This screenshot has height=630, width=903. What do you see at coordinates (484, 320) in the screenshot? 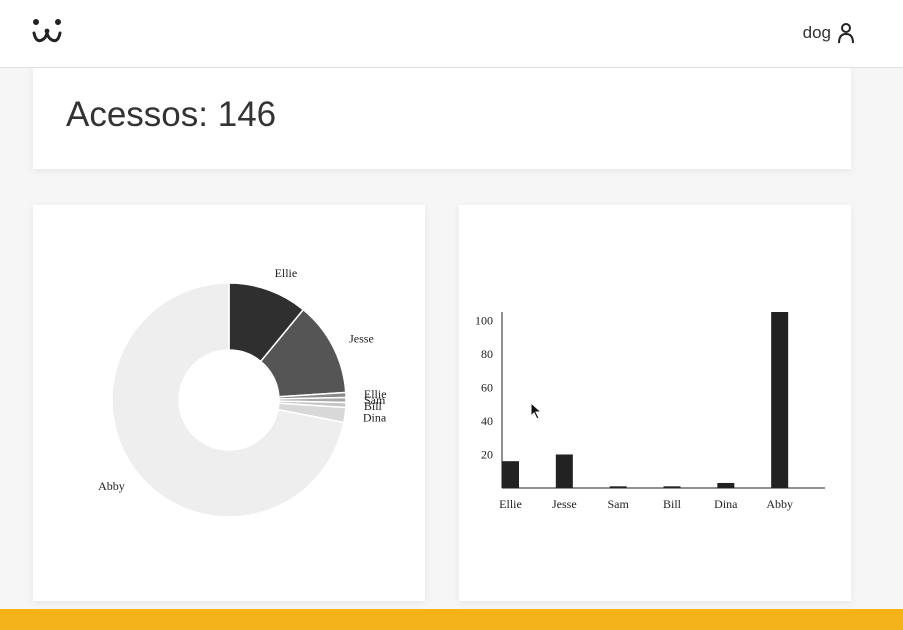
I see `y-tick-label: 100` at bounding box center [484, 320].